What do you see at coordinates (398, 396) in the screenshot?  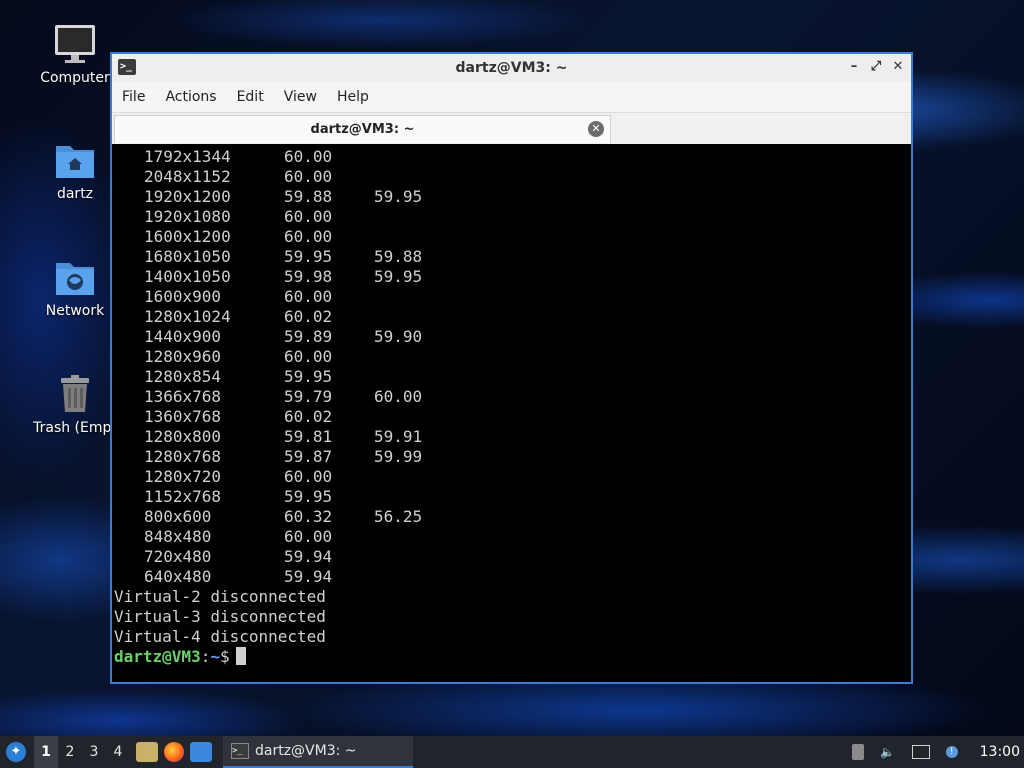 I see `mode-rate-alt: 60.00` at bounding box center [398, 396].